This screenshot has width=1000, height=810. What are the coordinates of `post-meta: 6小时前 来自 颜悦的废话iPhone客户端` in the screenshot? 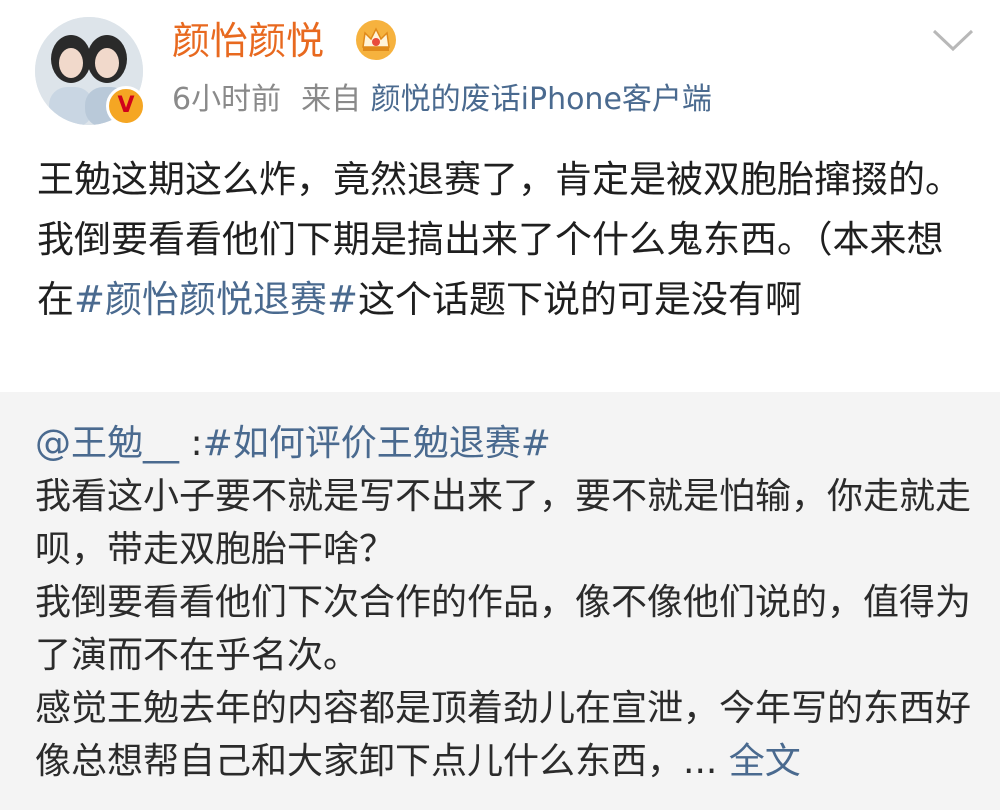 It's located at (442, 100).